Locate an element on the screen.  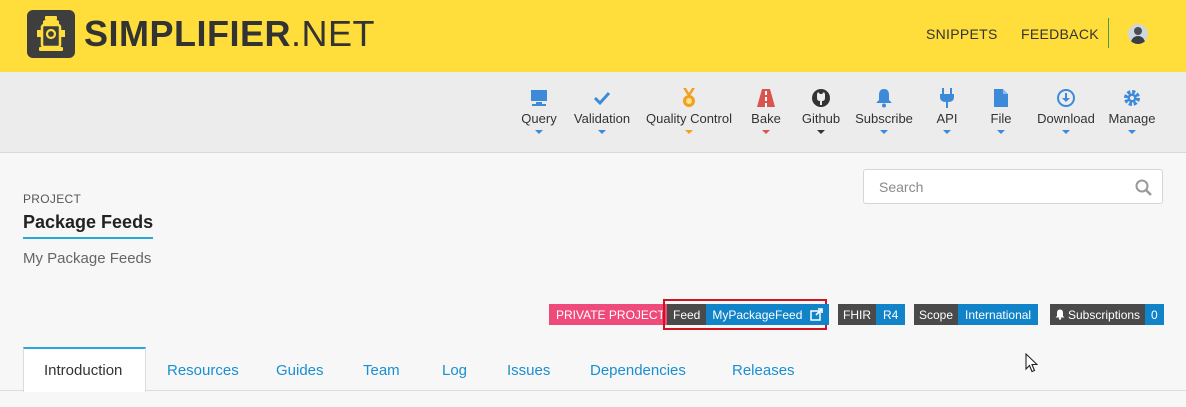
toolbar-validation: Validation is located at coordinates (602, 113).